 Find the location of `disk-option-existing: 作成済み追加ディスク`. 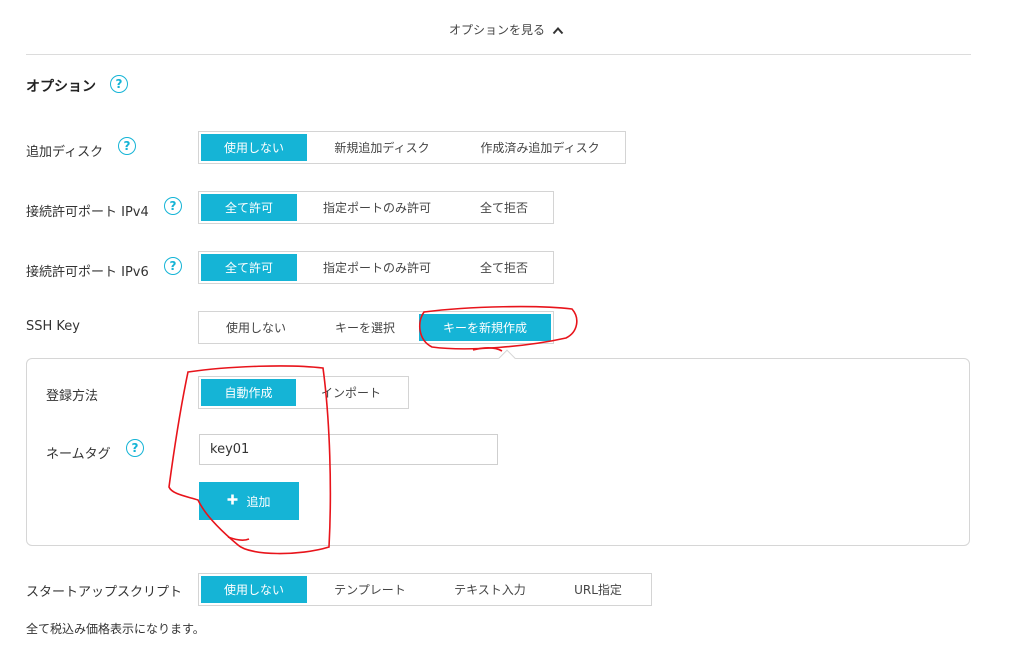

disk-option-existing: 作成済み追加ディスク is located at coordinates (540, 147).